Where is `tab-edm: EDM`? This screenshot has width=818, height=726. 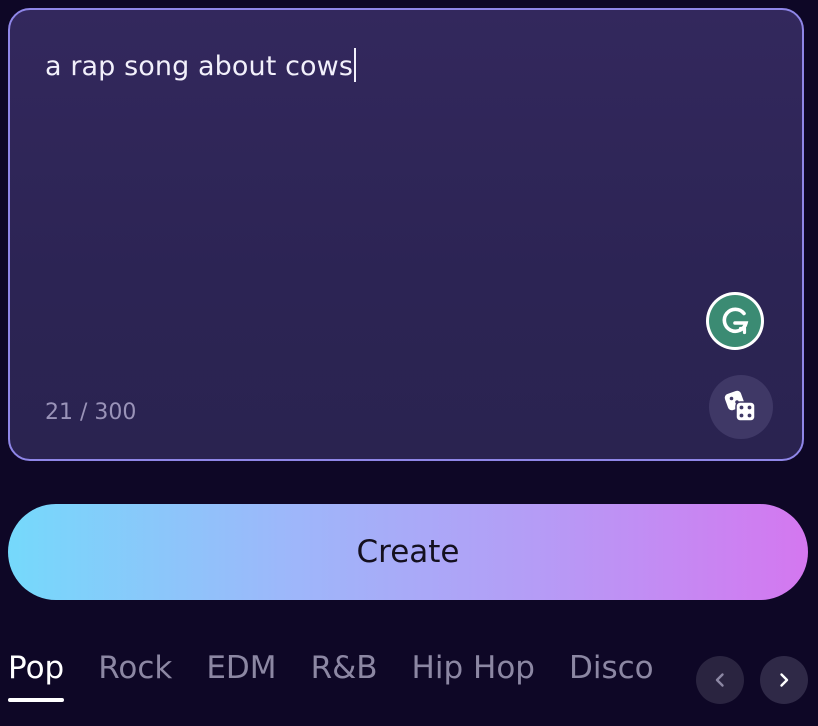
tab-edm: EDM is located at coordinates (241, 673).